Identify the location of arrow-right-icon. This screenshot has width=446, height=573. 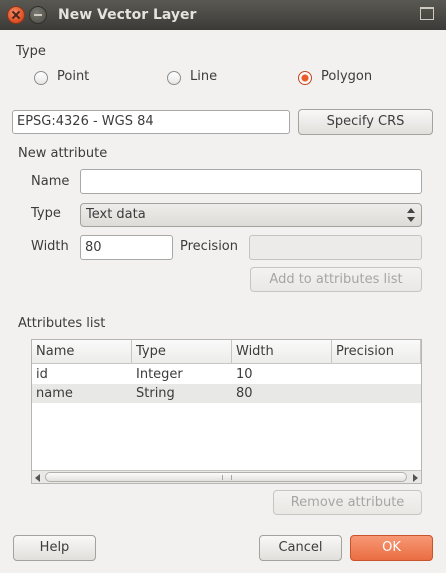
(415, 478).